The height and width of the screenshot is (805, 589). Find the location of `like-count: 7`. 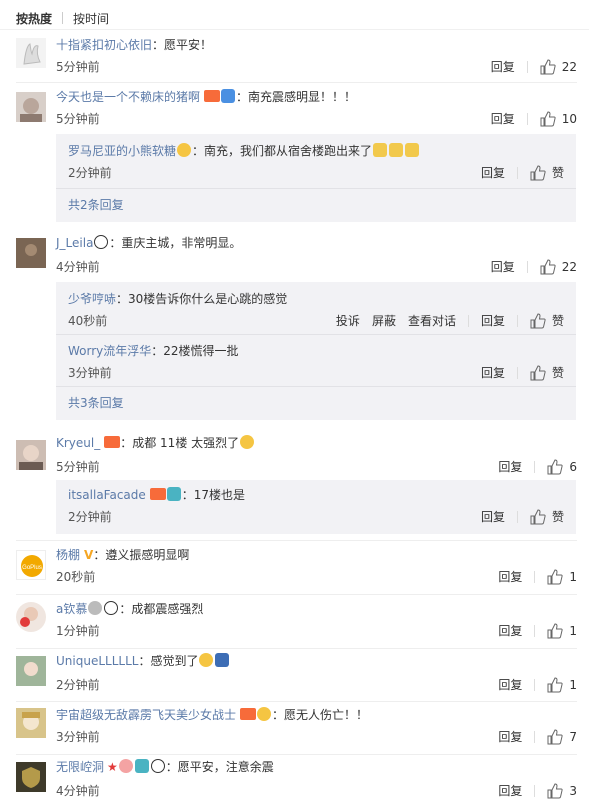

like-count: 7 is located at coordinates (573, 736).